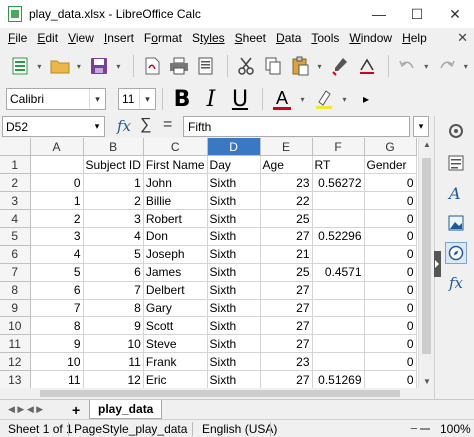 The image size is (474, 437). Describe the element at coordinates (118, 66) in the screenshot. I see `save-dropdown-icon: ▾` at that location.